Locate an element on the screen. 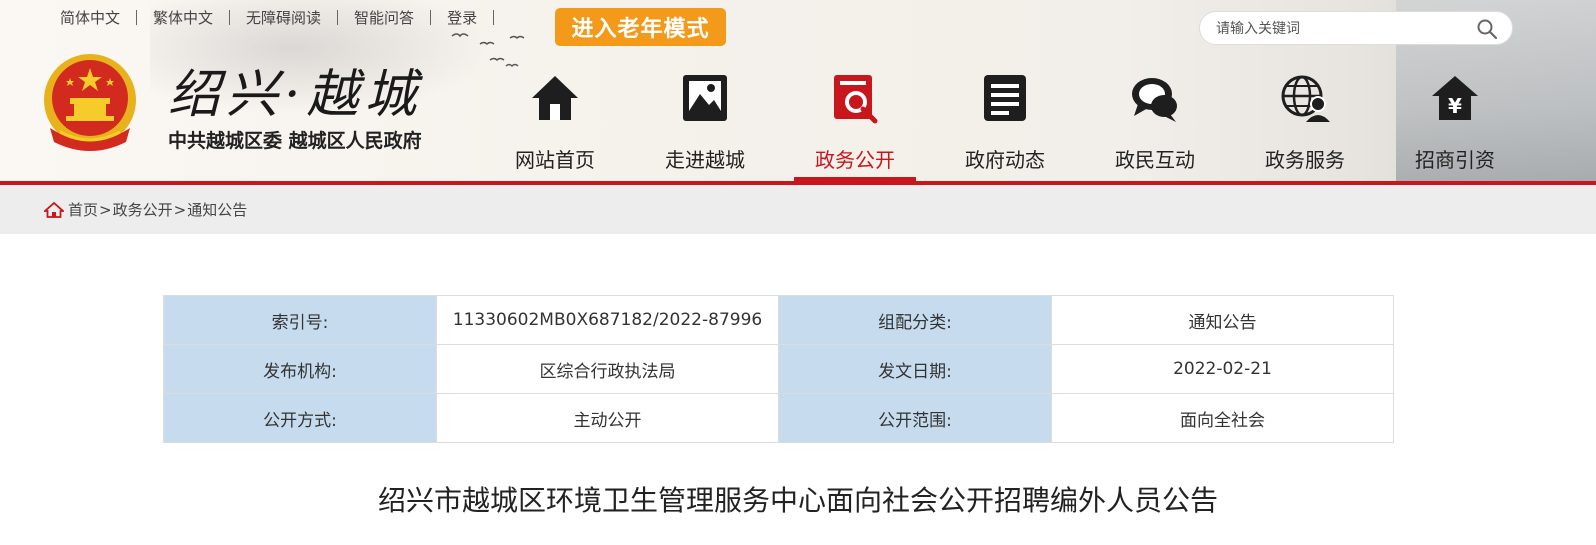 This screenshot has width=1596, height=545. main-nav: 网站首页 走进越城 政务公开 政府动态 政民互动 政务服务 ¥ 招商引资 is located at coordinates (1005, 122).